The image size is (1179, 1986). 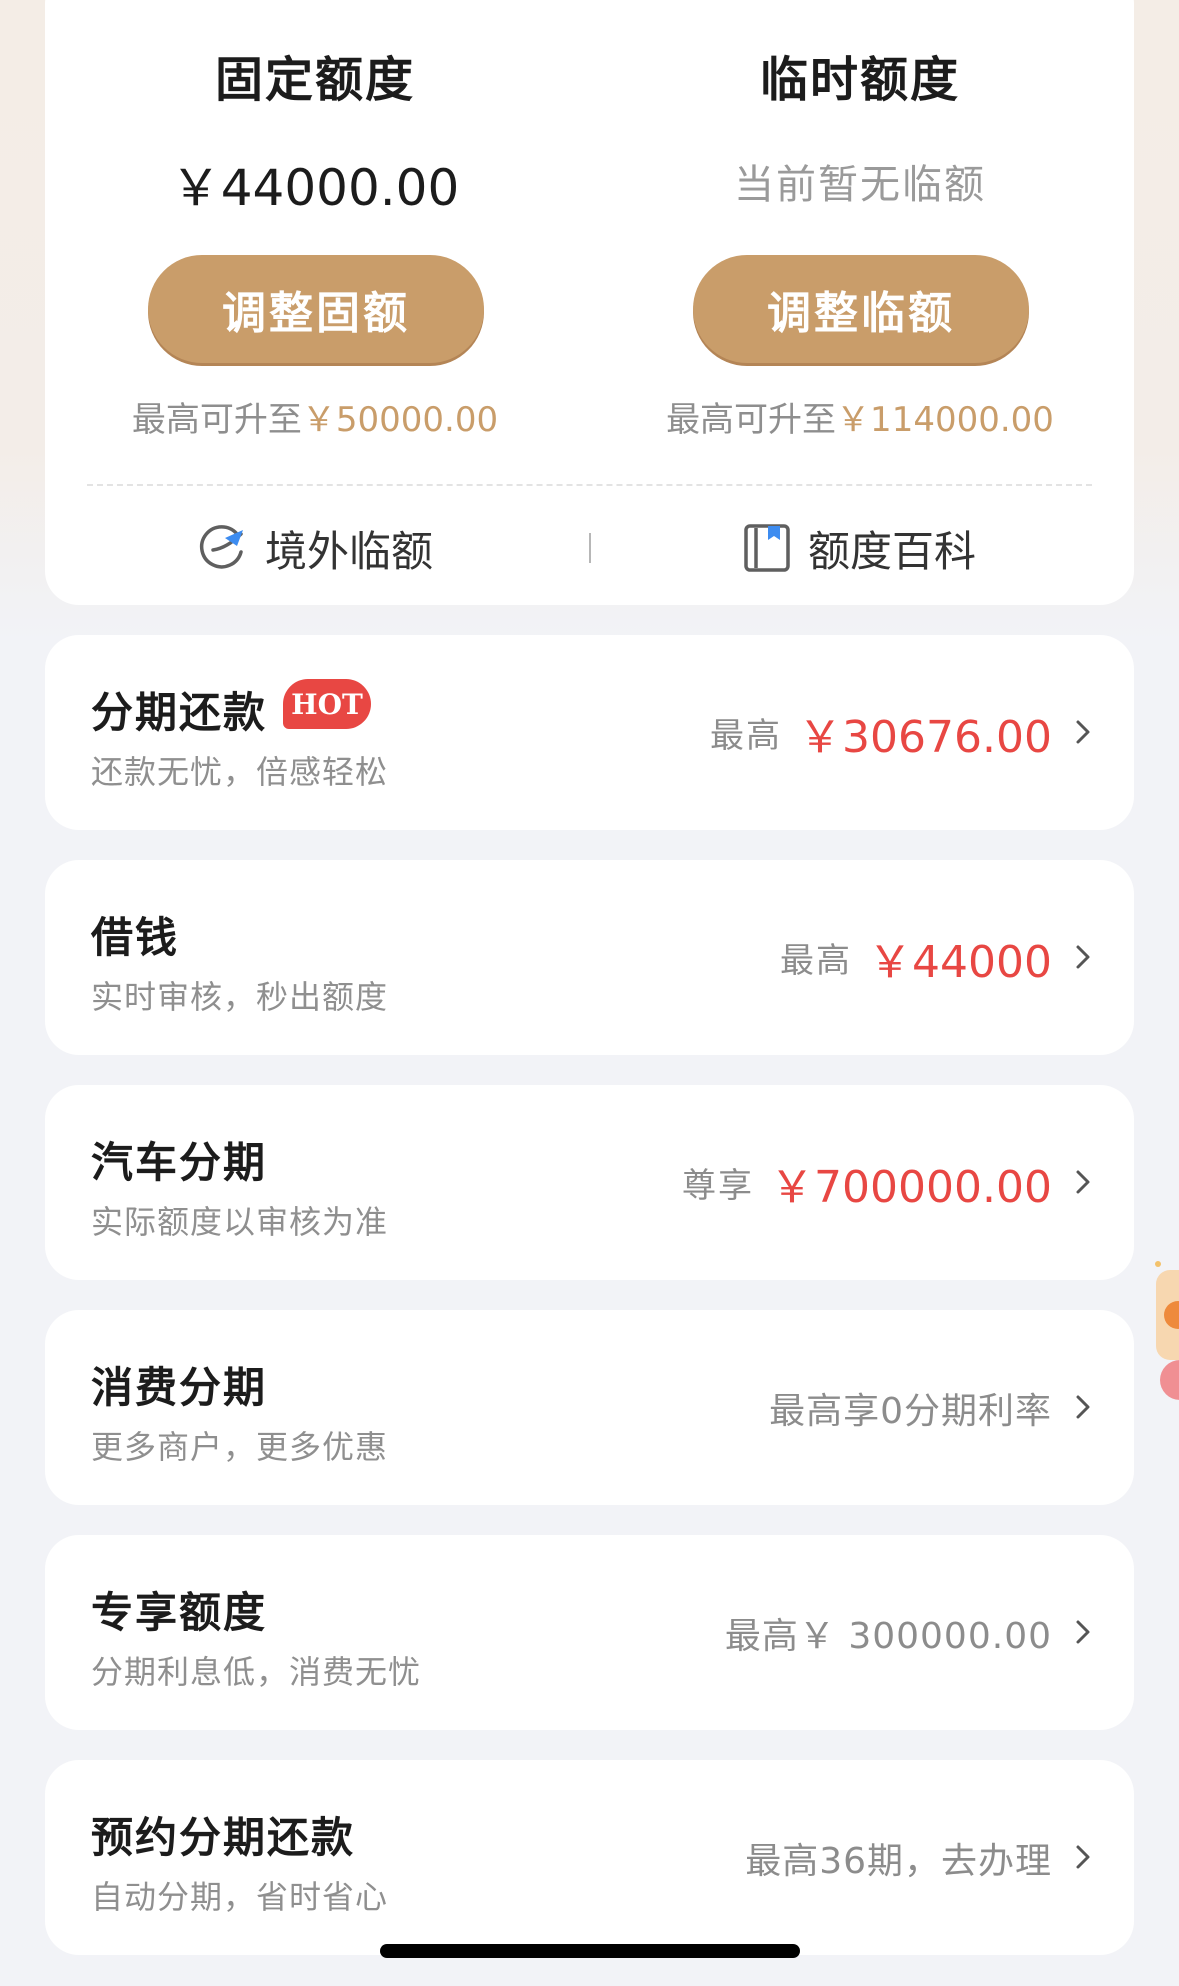 What do you see at coordinates (400, 420) in the screenshot?
I see `fixed-quota-max-value: ￥50000.00` at bounding box center [400, 420].